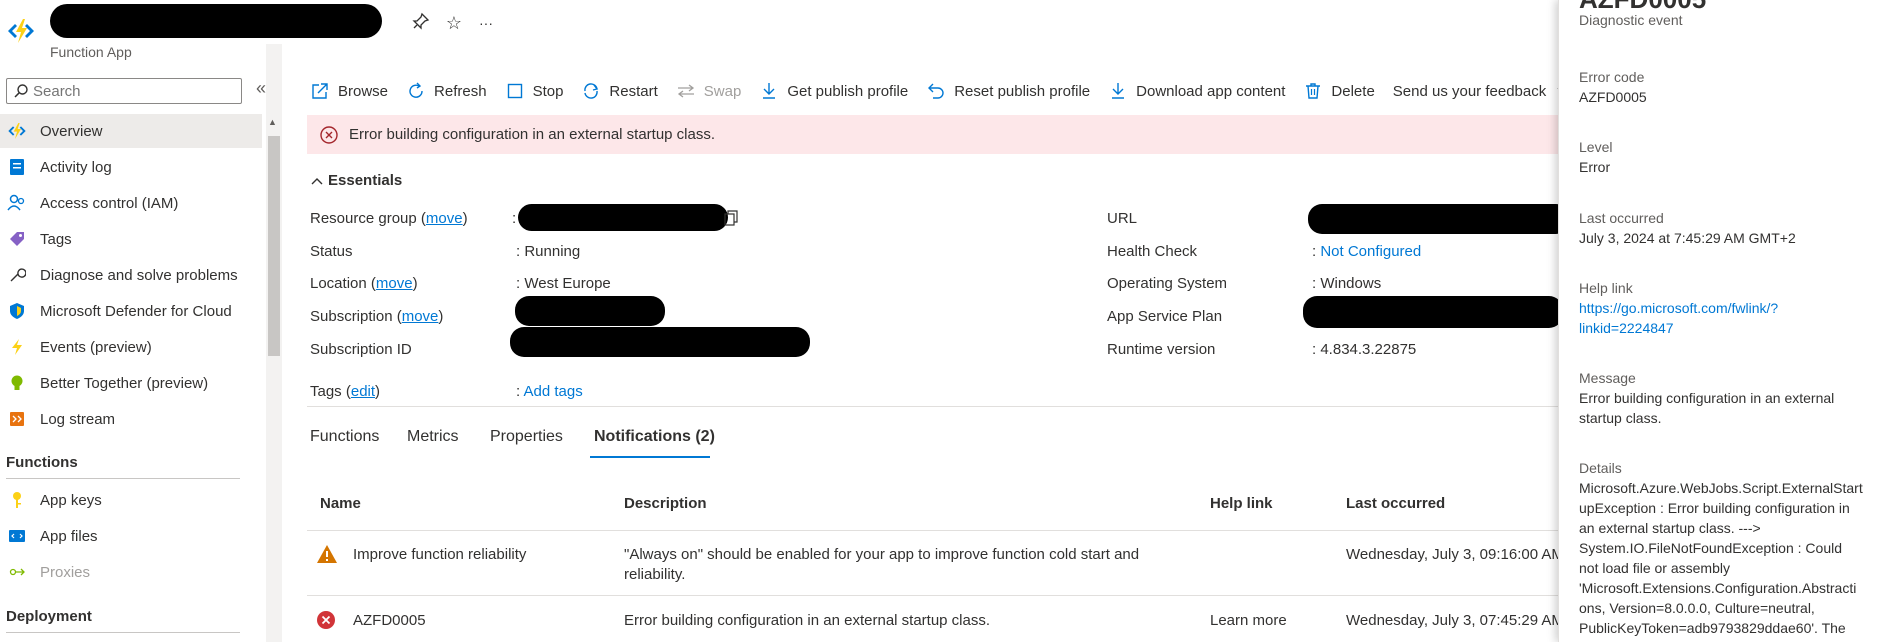  Describe the element at coordinates (1152, 251) in the screenshot. I see `health-check-label: Health Check` at that location.